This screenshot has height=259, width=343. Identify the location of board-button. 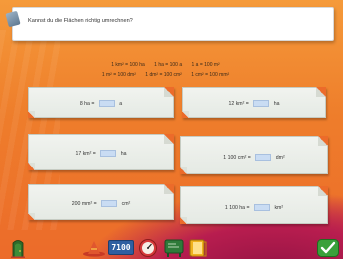
(174, 248).